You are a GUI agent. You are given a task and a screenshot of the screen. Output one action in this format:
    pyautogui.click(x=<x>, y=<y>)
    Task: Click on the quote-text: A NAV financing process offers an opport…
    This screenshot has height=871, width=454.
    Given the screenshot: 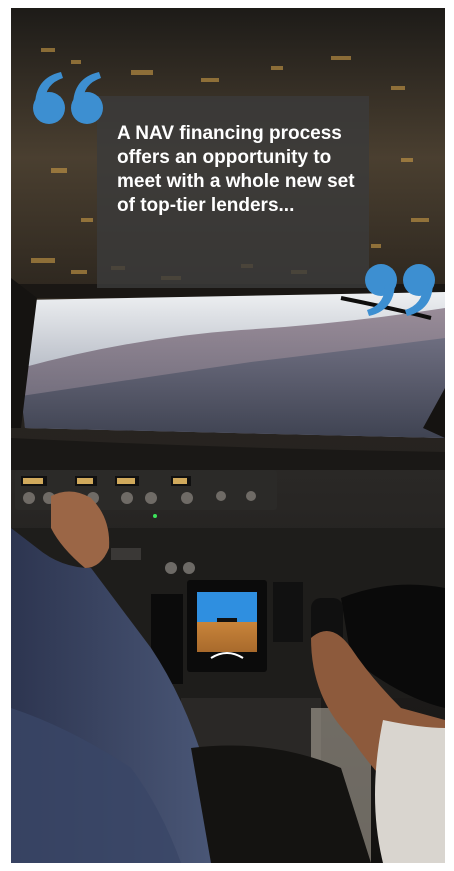 What is the action you would take?
    pyautogui.click(x=236, y=169)
    